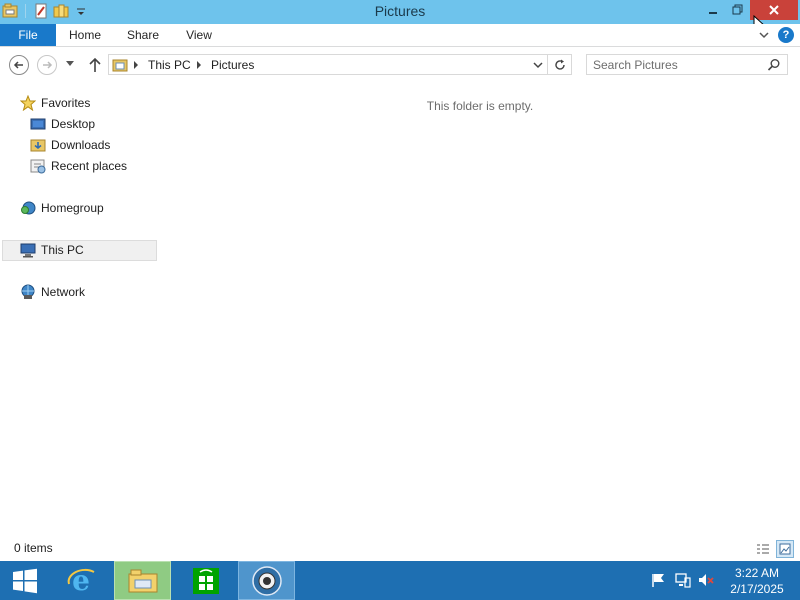 This screenshot has height=600, width=800. I want to click on breadcrumb-this-pc: This PC, so click(169, 65).